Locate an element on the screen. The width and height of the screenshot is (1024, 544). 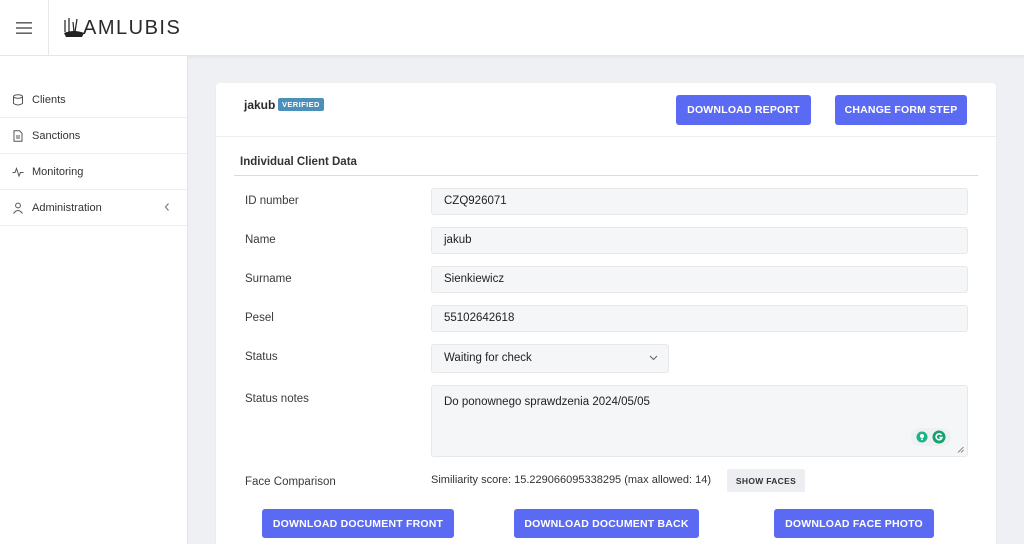
section-divider is located at coordinates (606, 175).